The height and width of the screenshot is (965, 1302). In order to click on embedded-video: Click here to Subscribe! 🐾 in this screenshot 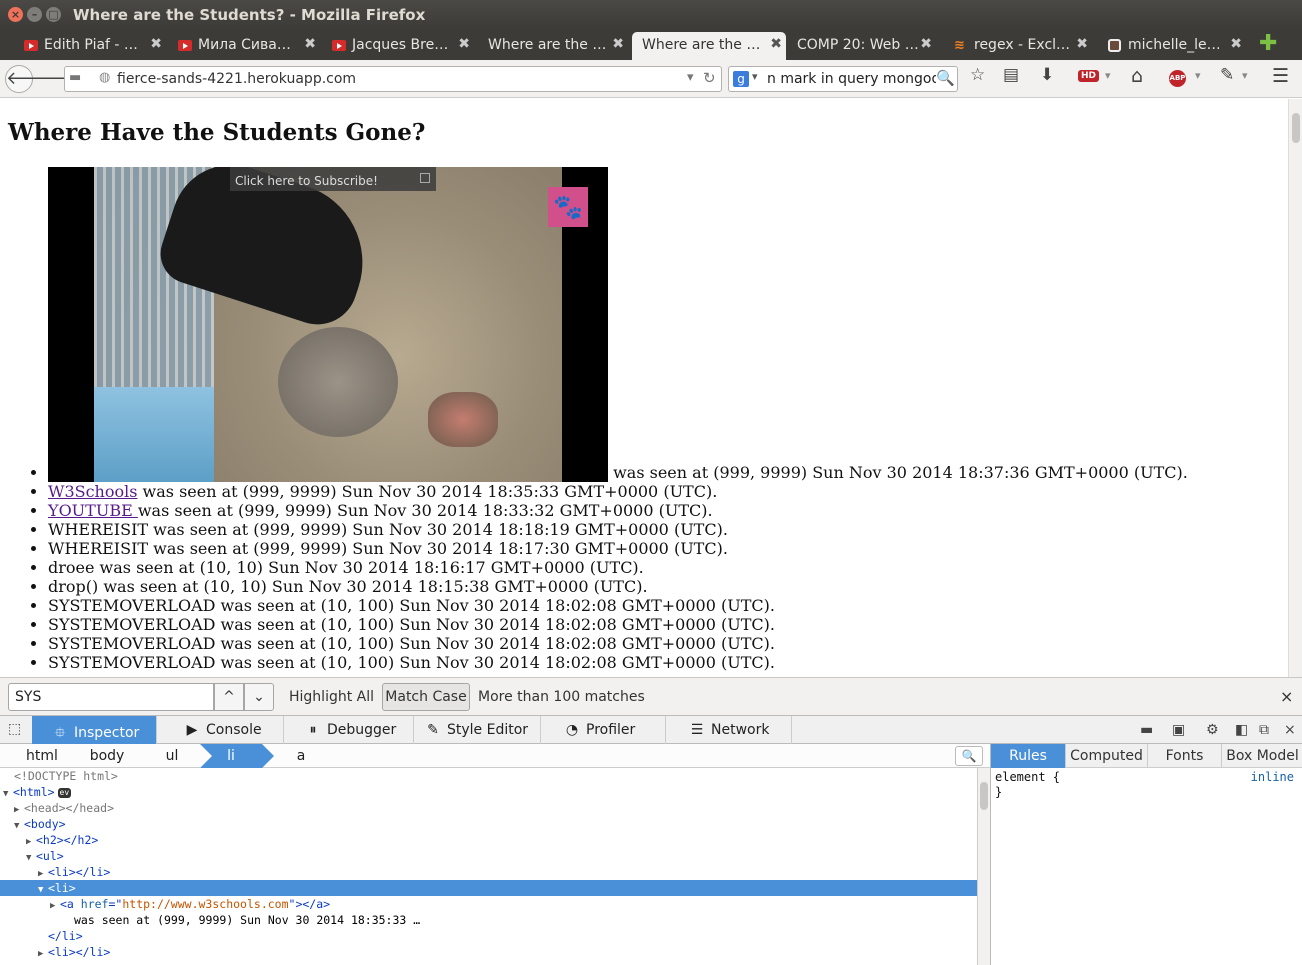, I will do `click(328, 324)`.